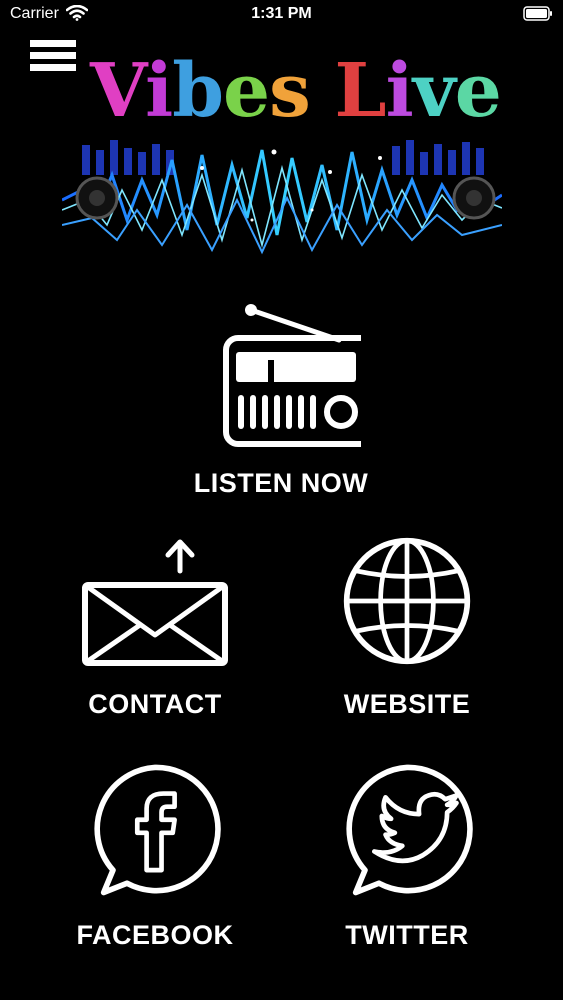 Image resolution: width=563 pixels, height=1000 pixels. What do you see at coordinates (360, 91) in the screenshot?
I see `logo-letter: L` at bounding box center [360, 91].